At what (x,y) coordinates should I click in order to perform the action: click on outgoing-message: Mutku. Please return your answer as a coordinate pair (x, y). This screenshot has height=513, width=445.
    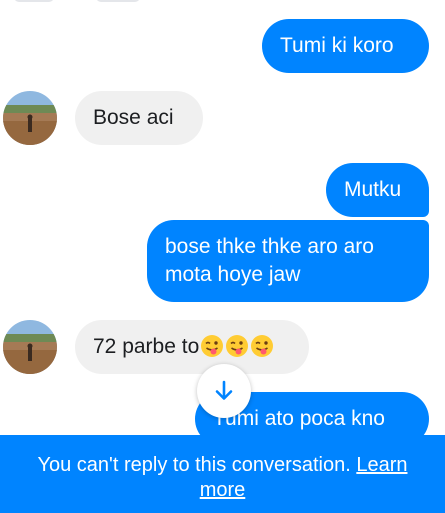
    Looking at the image, I should click on (377, 190).